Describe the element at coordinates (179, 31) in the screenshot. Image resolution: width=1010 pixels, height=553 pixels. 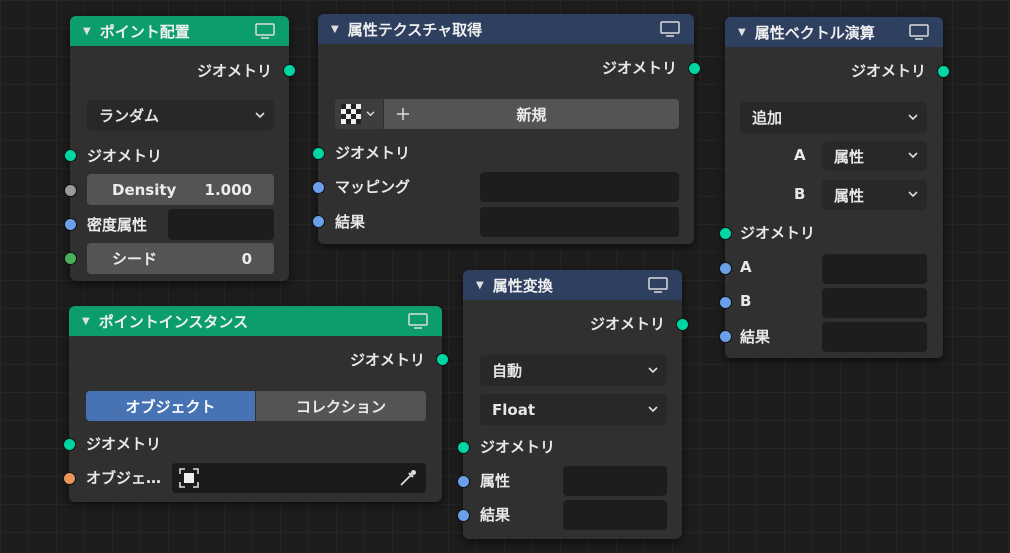
I see `node-header: ▼ ポイント配置` at that location.